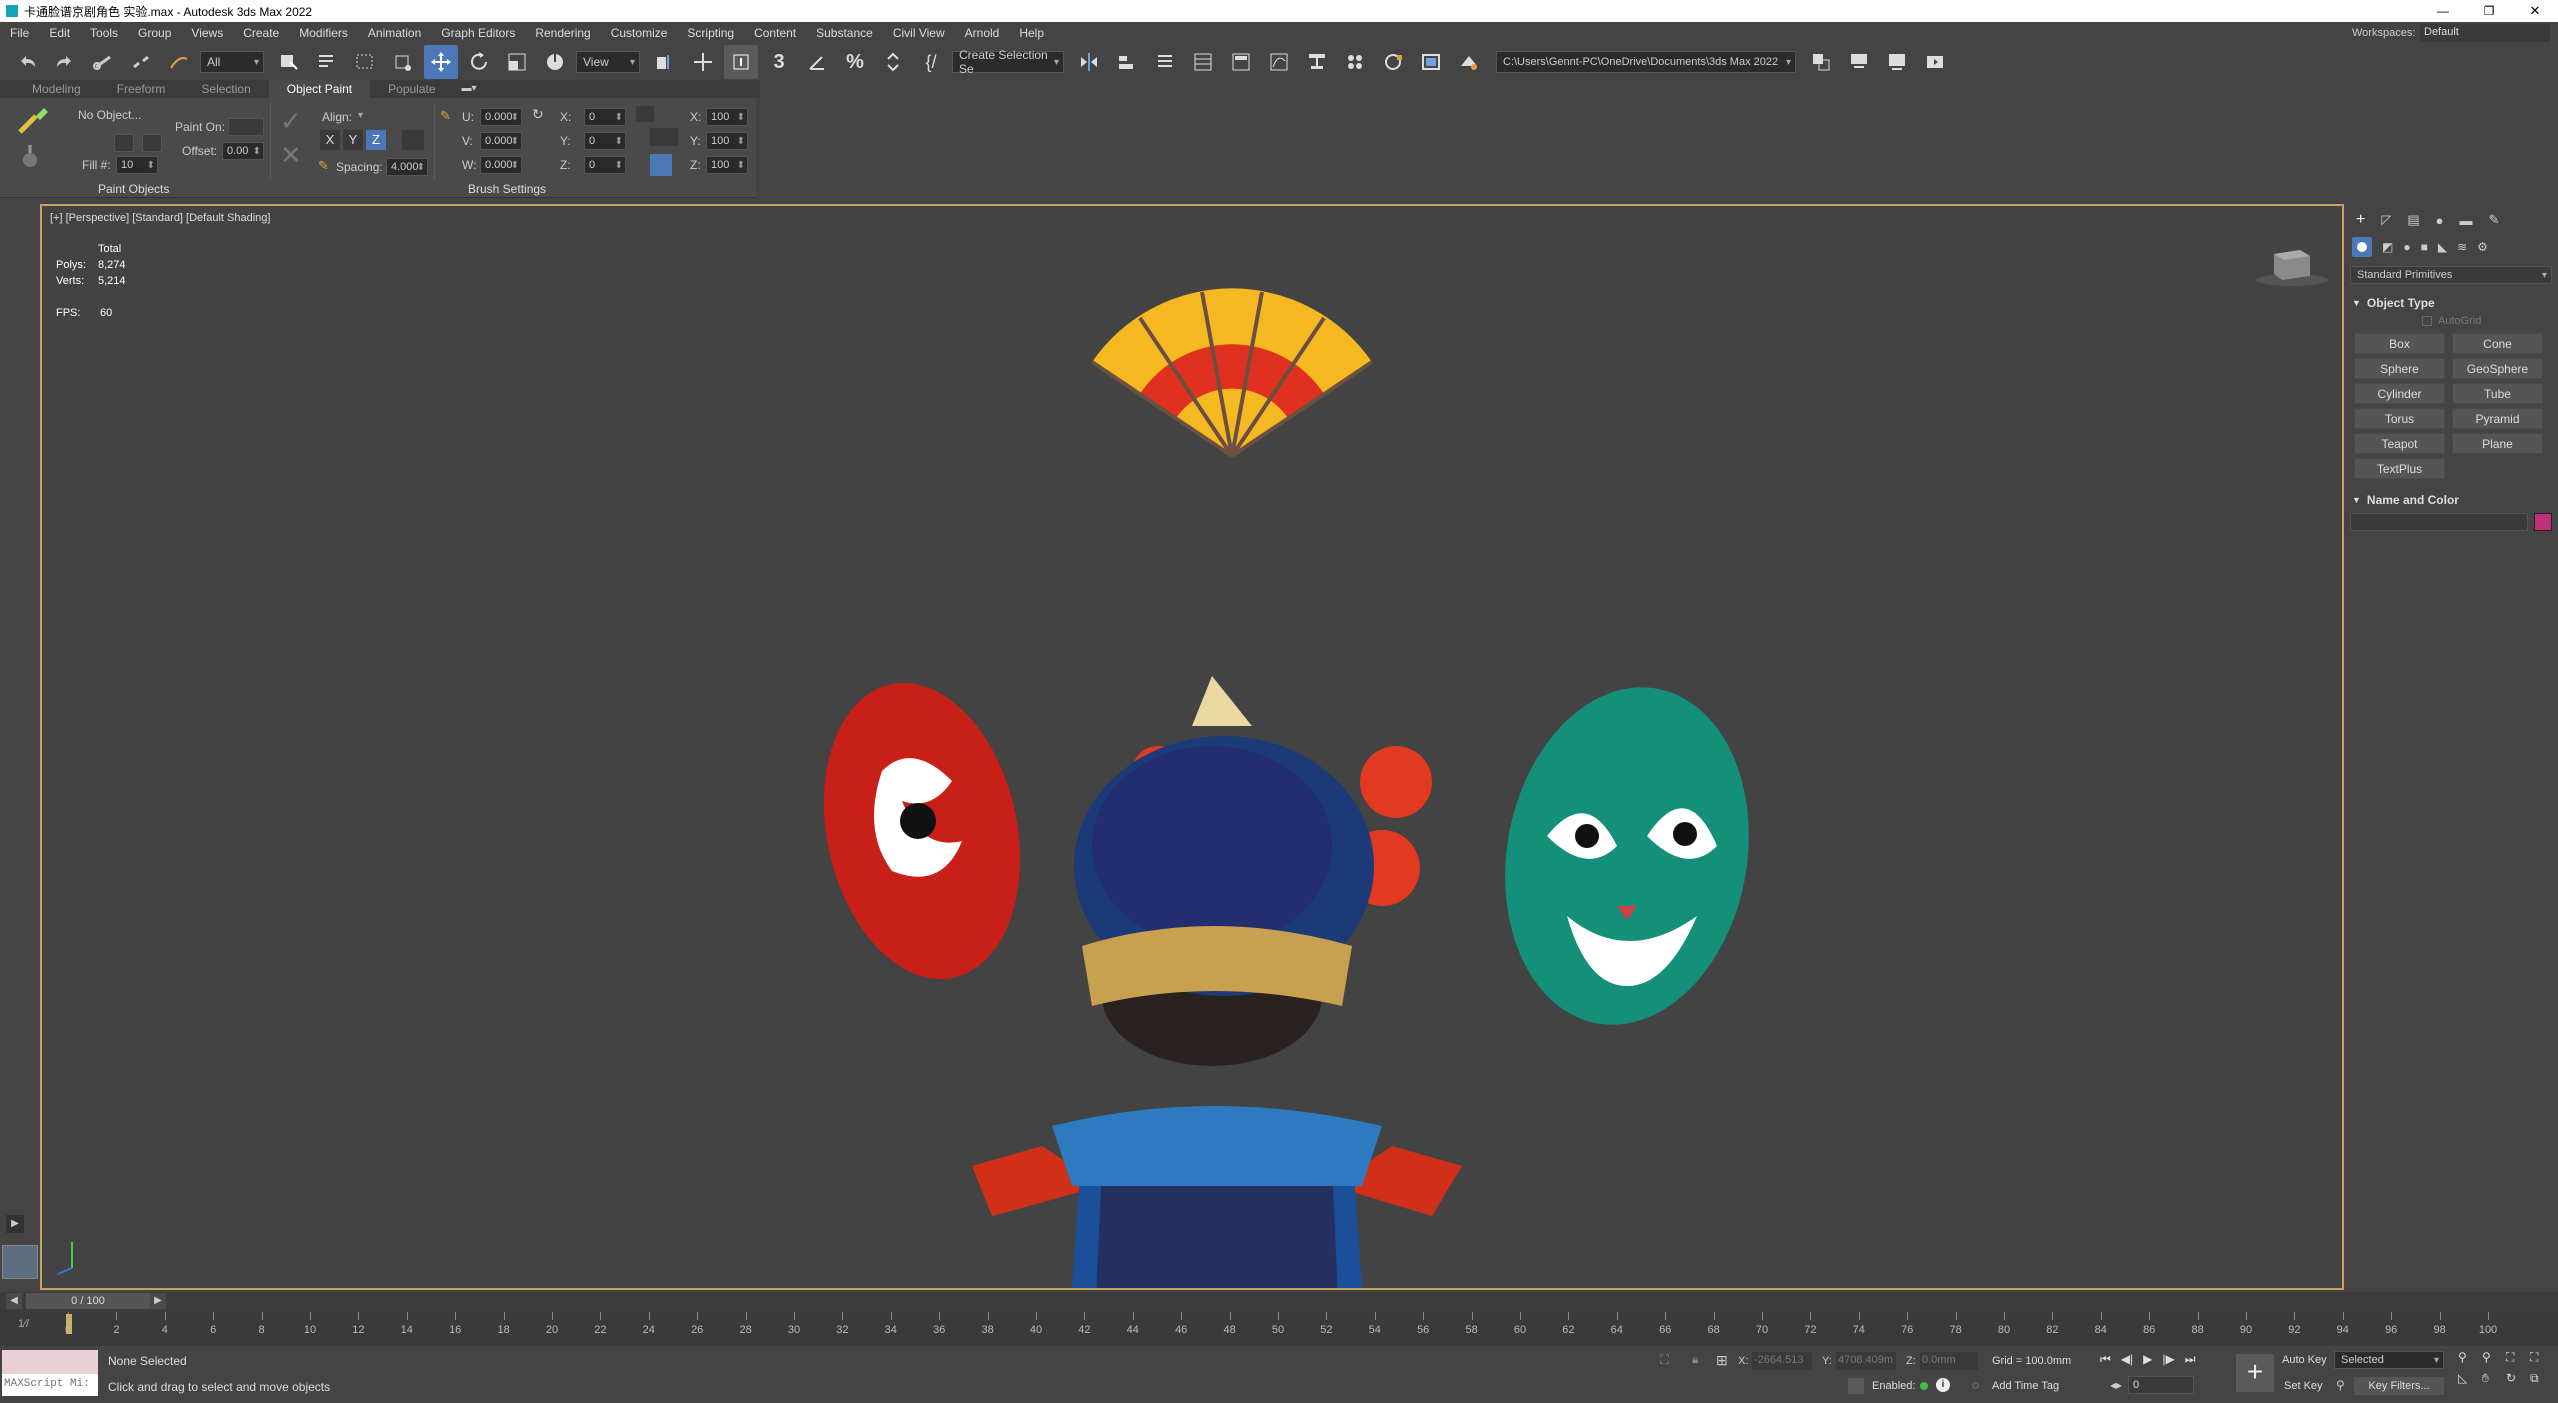  Describe the element at coordinates (2497, 443) in the screenshot. I see `plane-button: Plane` at that location.